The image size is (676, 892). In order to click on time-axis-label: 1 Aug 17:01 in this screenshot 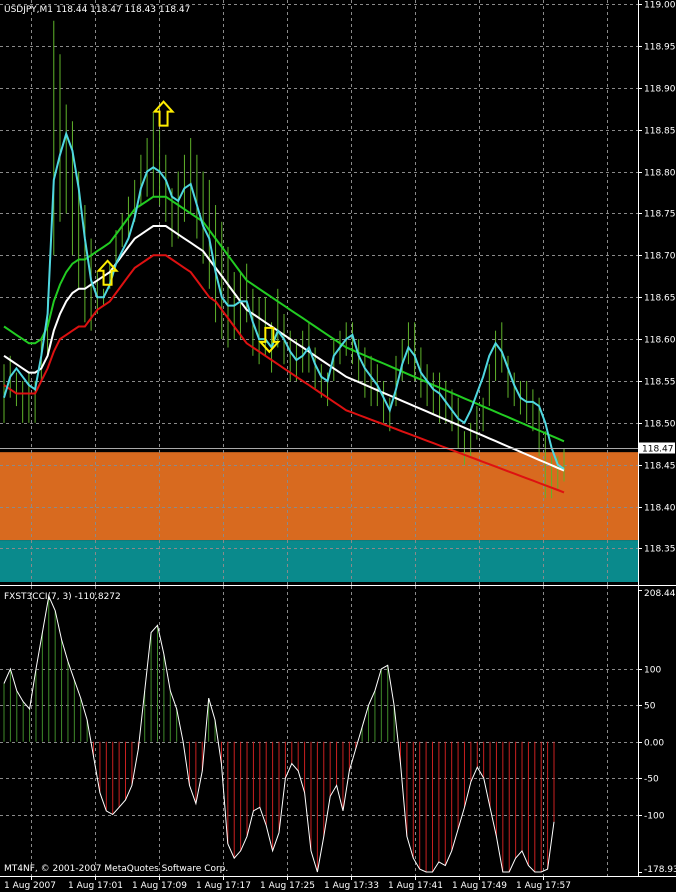, I will do `click(95, 886)`.